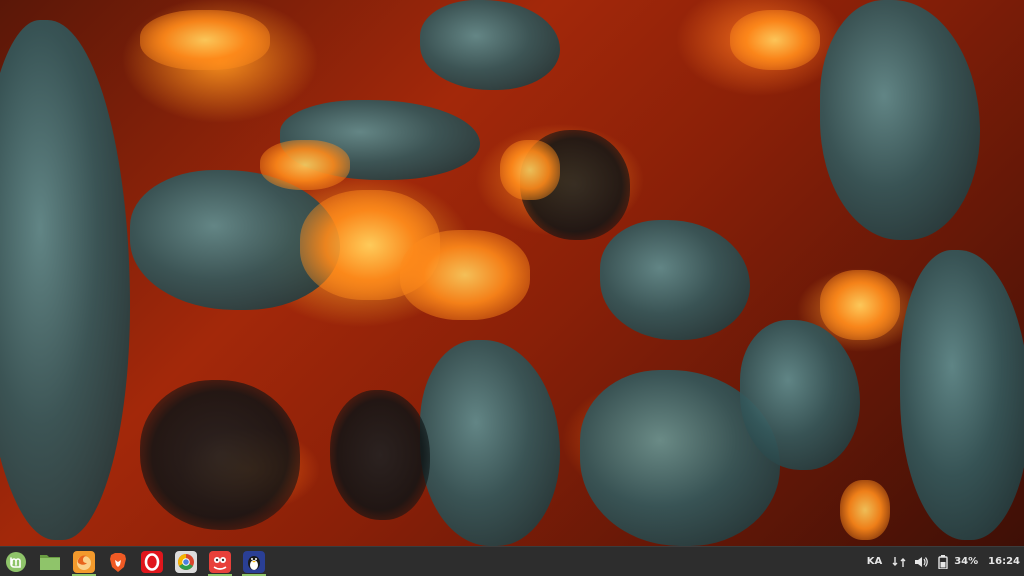 The width and height of the screenshot is (1024, 576). Describe the element at coordinates (65, 280) in the screenshot. I see `wallpaper-ash-left` at that location.